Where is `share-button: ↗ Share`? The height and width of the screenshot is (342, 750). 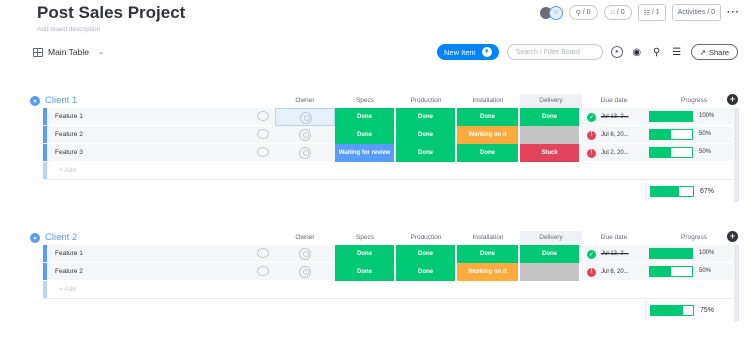
share-button: ↗ Share is located at coordinates (714, 52).